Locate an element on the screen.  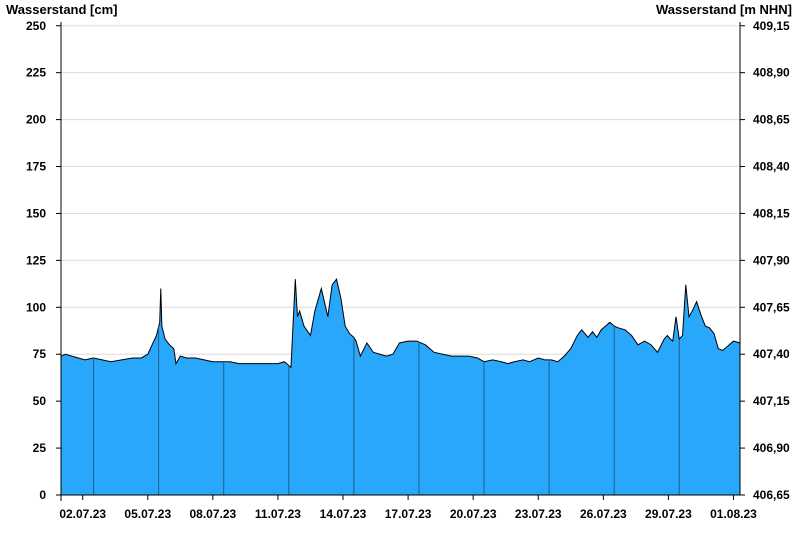
left-tick-label: 100 is located at coordinates (36, 307).